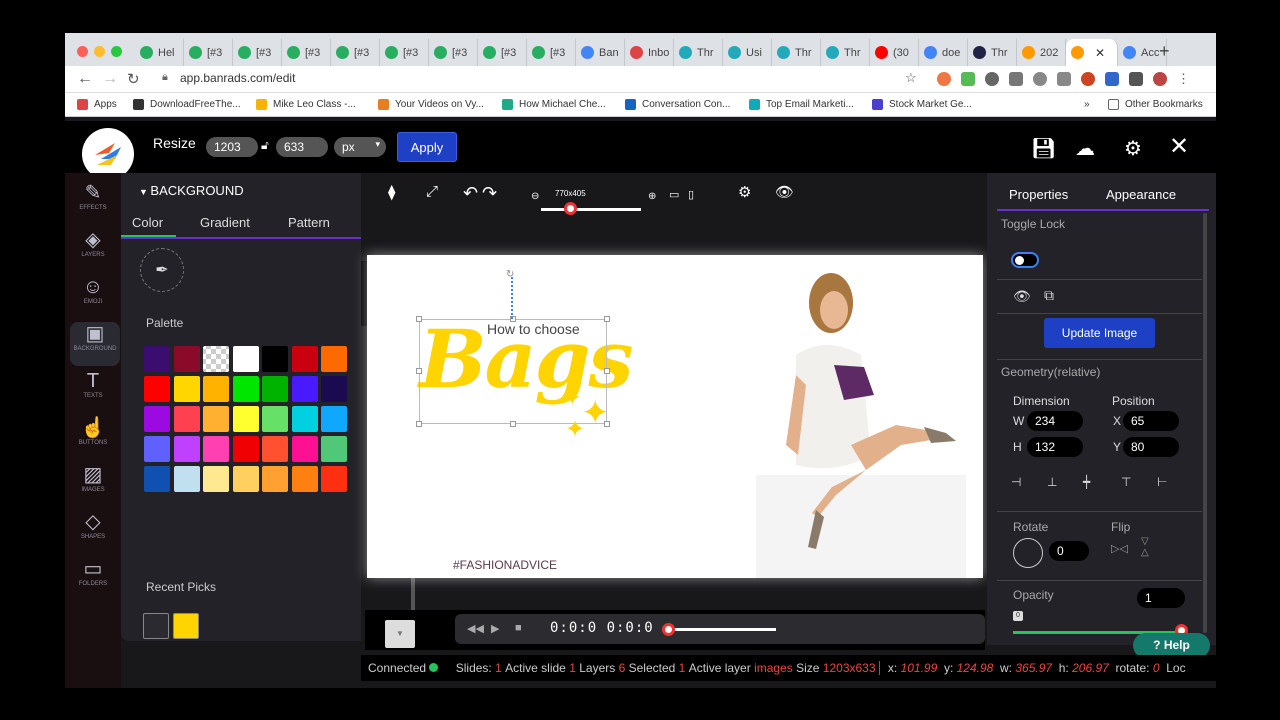 The height and width of the screenshot is (720, 1280). Describe the element at coordinates (586, 414) in the screenshot. I see `sparkle-icon: ✦ ✦ ✦` at that location.